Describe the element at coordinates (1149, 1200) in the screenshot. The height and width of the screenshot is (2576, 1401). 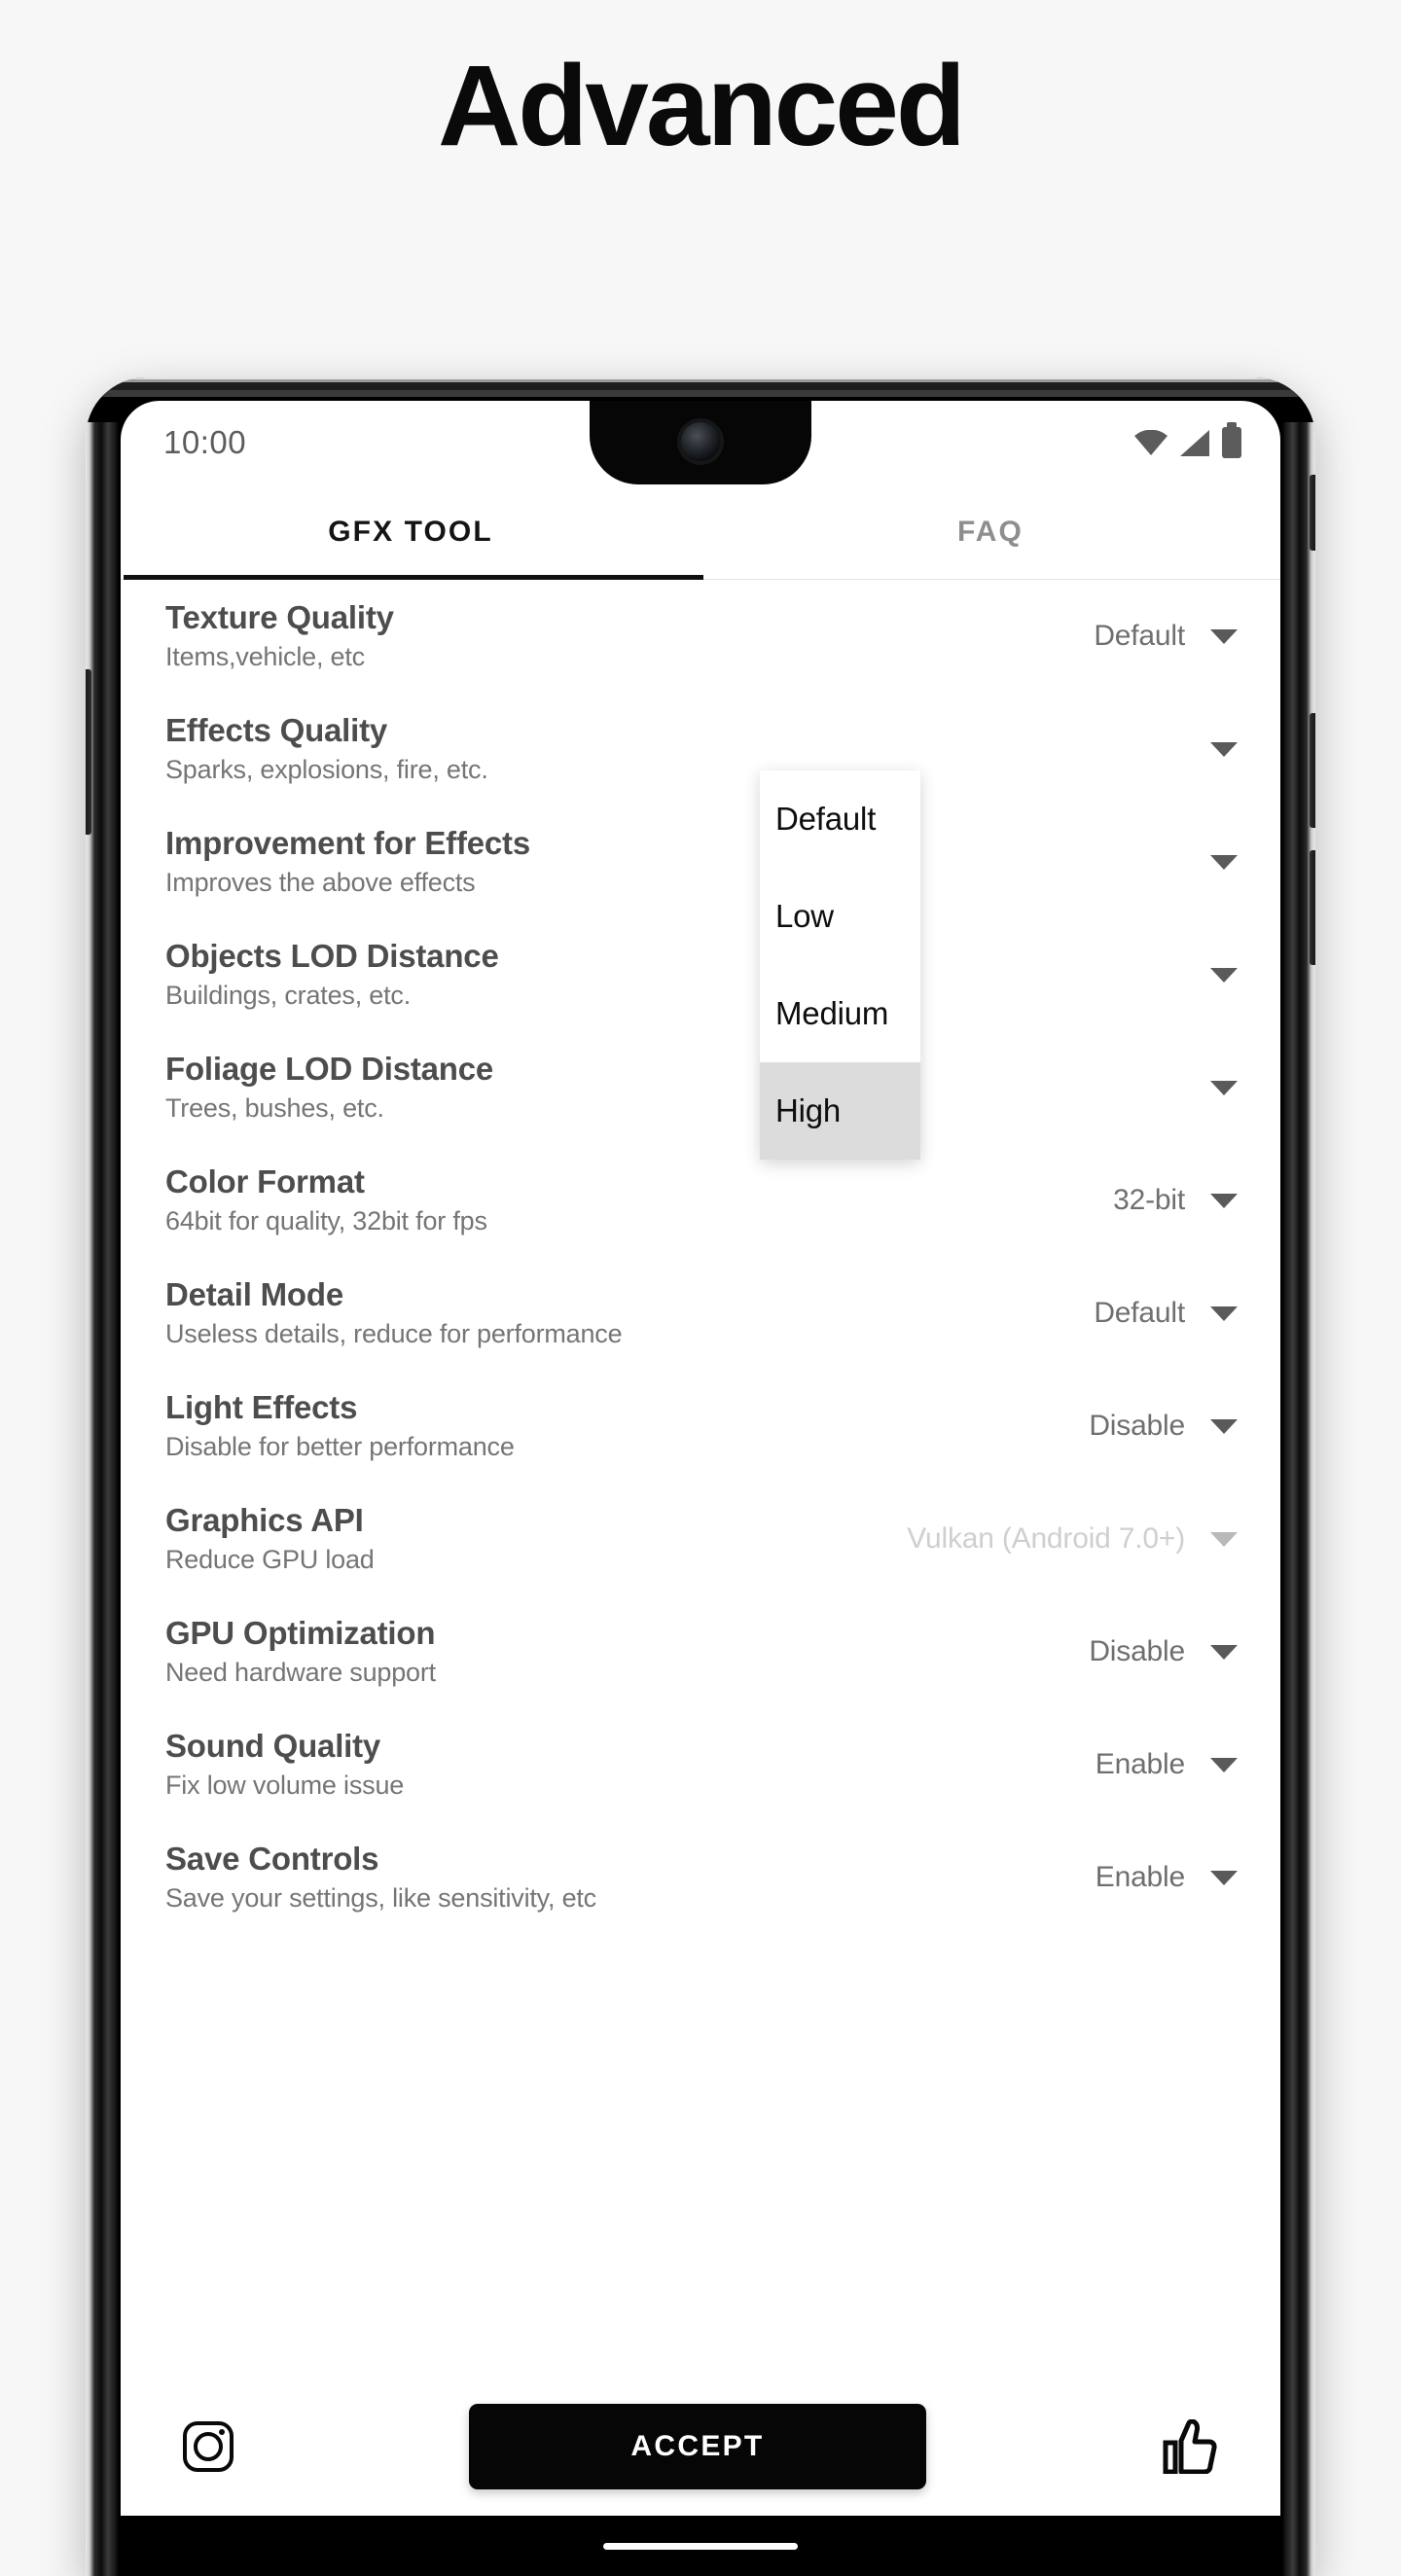
I see `setting-value: 32-bit` at that location.